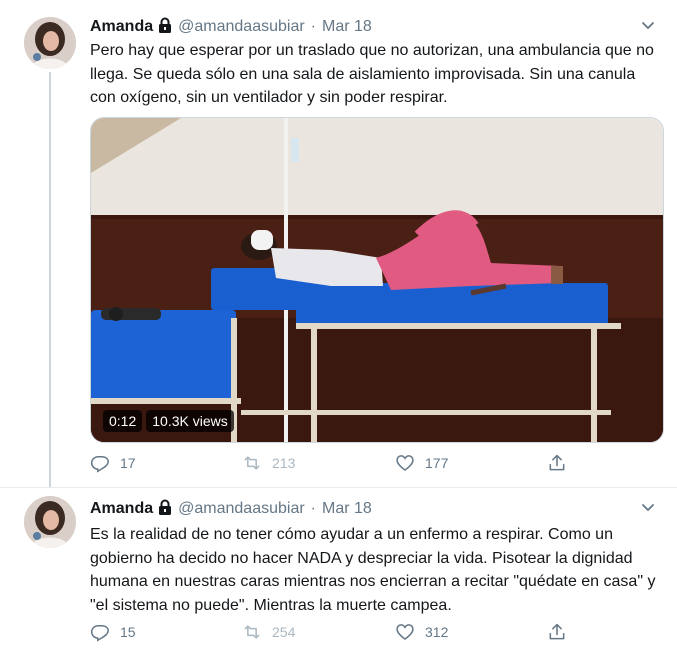 This screenshot has height=661, width=677. What do you see at coordinates (330, 632) in the screenshot?
I see `tweet-actions: 15 254 312` at bounding box center [330, 632].